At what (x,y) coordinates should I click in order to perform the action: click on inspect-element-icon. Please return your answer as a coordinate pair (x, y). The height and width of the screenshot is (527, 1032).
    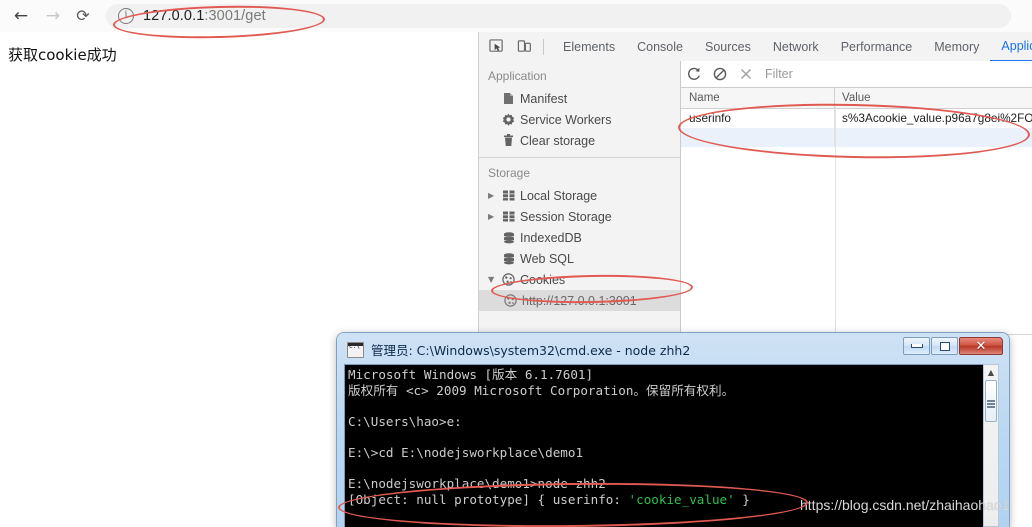
    Looking at the image, I should click on (496, 47).